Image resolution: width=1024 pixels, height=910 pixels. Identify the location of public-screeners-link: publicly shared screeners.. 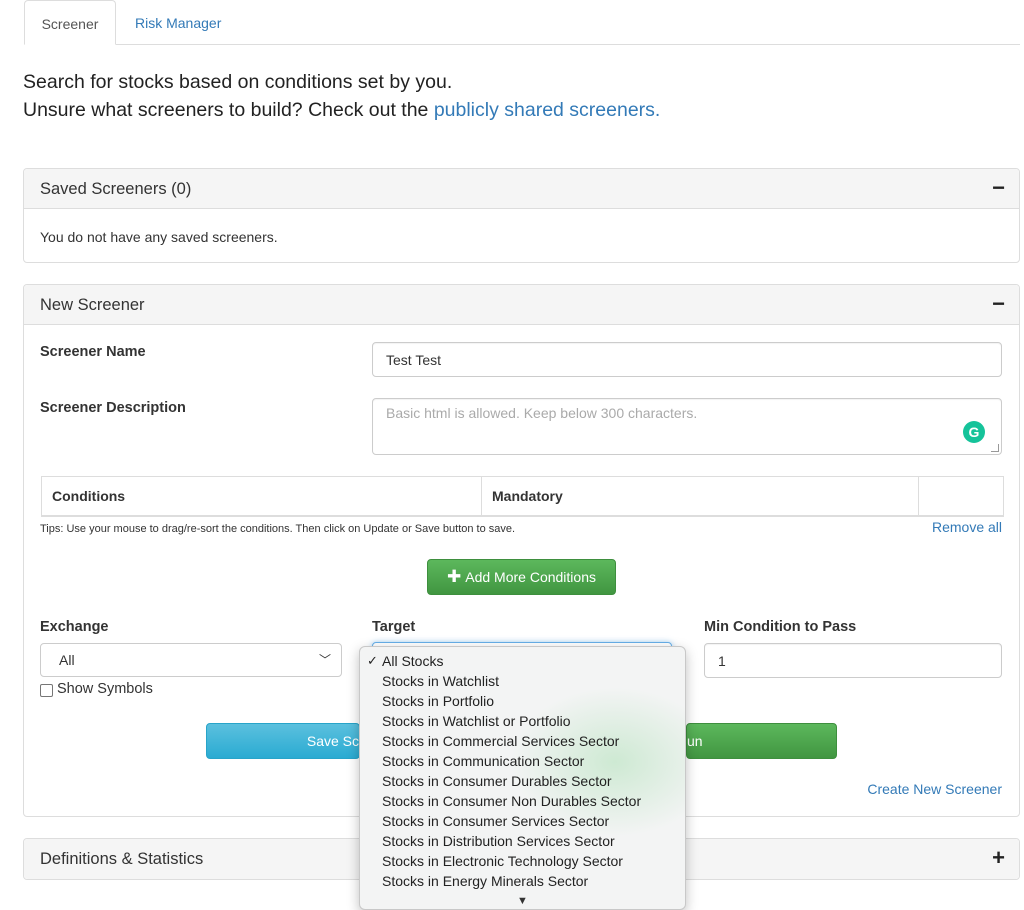
(547, 110).